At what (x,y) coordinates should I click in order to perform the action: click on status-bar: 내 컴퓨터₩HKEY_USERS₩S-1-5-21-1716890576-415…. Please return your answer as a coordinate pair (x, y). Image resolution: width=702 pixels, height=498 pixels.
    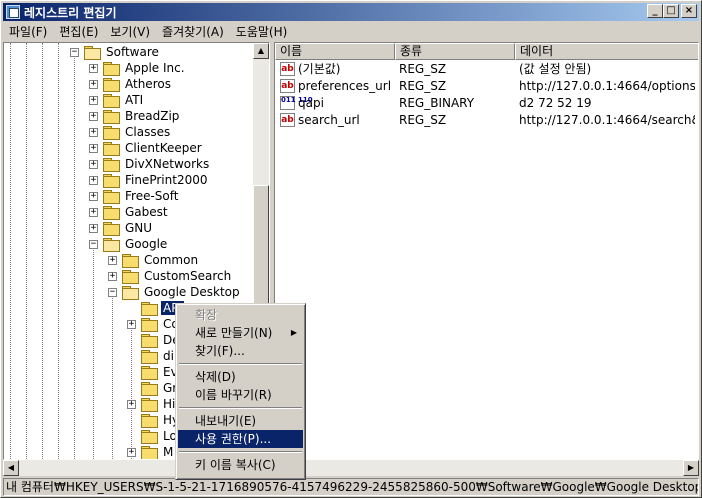
    Looking at the image, I should click on (351, 487).